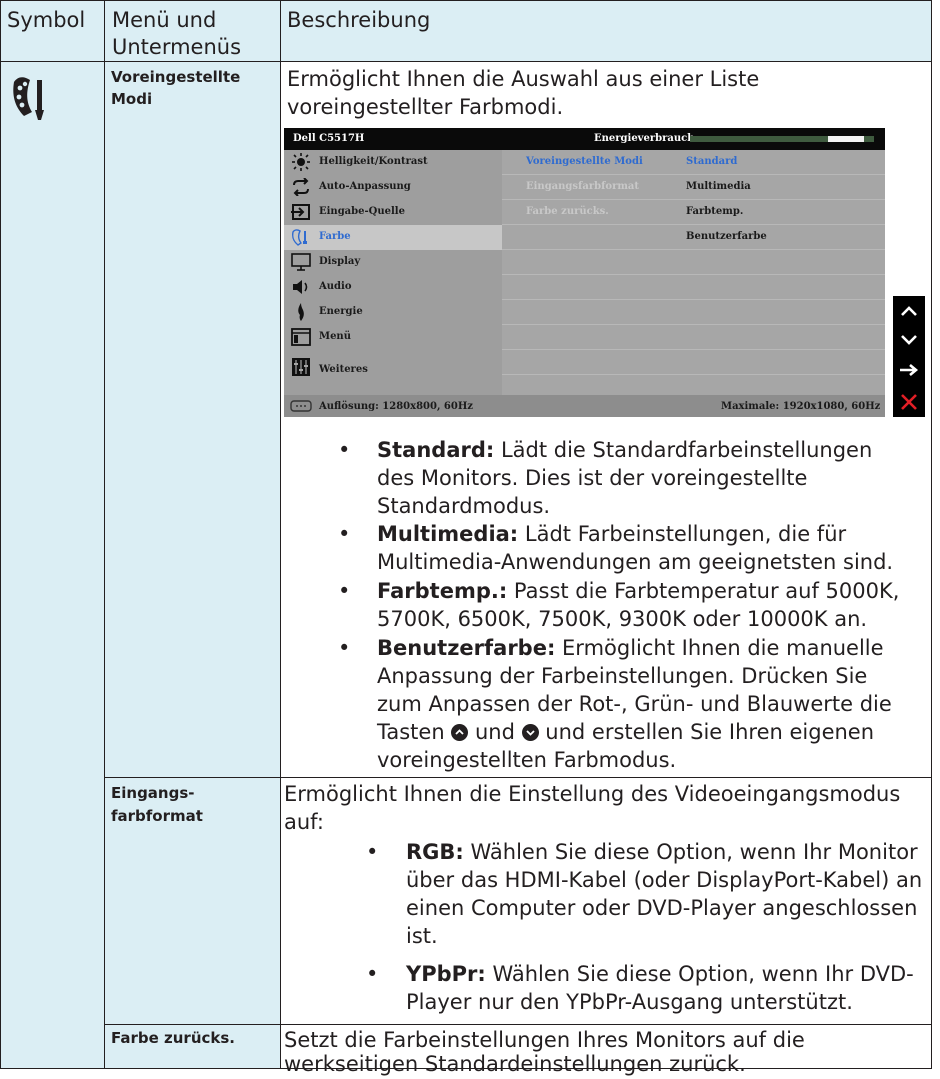 The image size is (940, 1079). What do you see at coordinates (301, 262) in the screenshot?
I see `display-icon` at bounding box center [301, 262].